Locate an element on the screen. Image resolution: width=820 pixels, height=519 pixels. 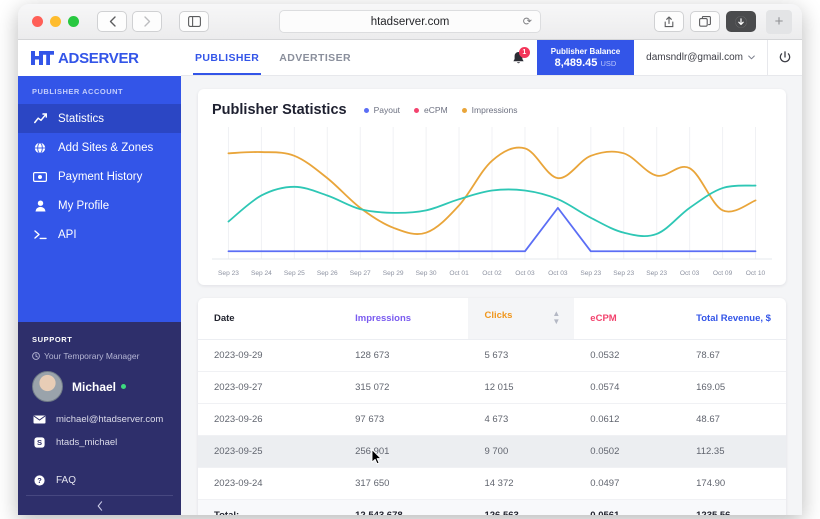
x-axis-tick: Sep 23 is located at coordinates (657, 273).